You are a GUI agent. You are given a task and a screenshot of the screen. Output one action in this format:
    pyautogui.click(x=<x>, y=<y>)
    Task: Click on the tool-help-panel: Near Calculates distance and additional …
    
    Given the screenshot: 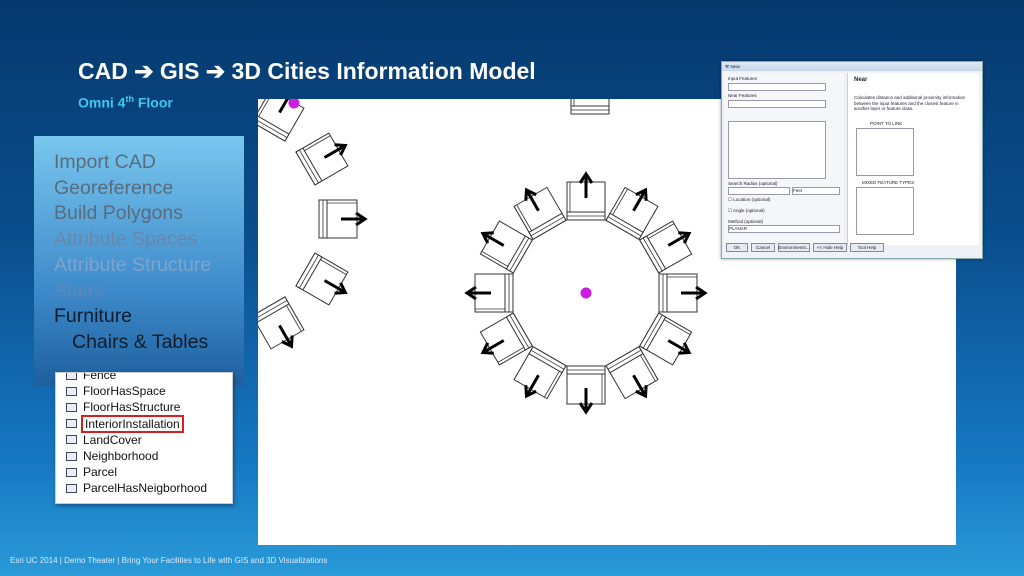 What is the action you would take?
    pyautogui.click(x=913, y=159)
    